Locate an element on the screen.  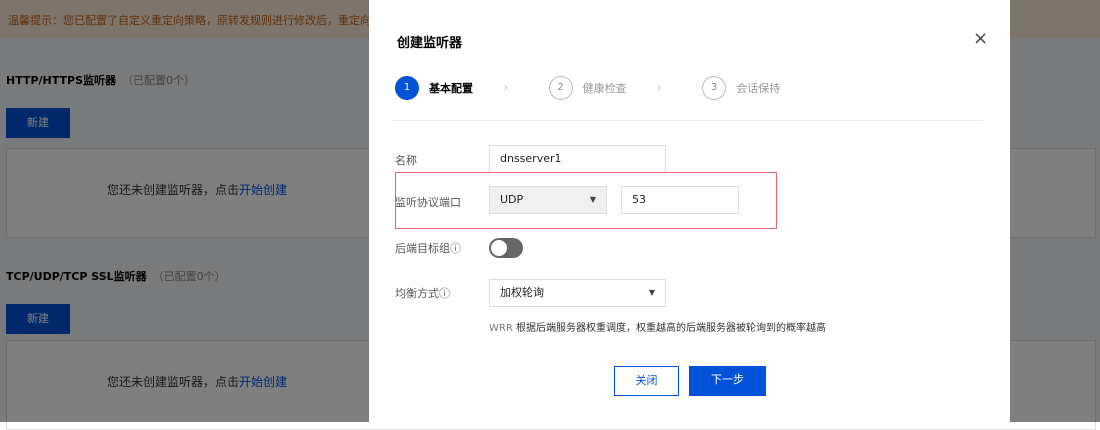
next-button: 下一步 is located at coordinates (727, 381).